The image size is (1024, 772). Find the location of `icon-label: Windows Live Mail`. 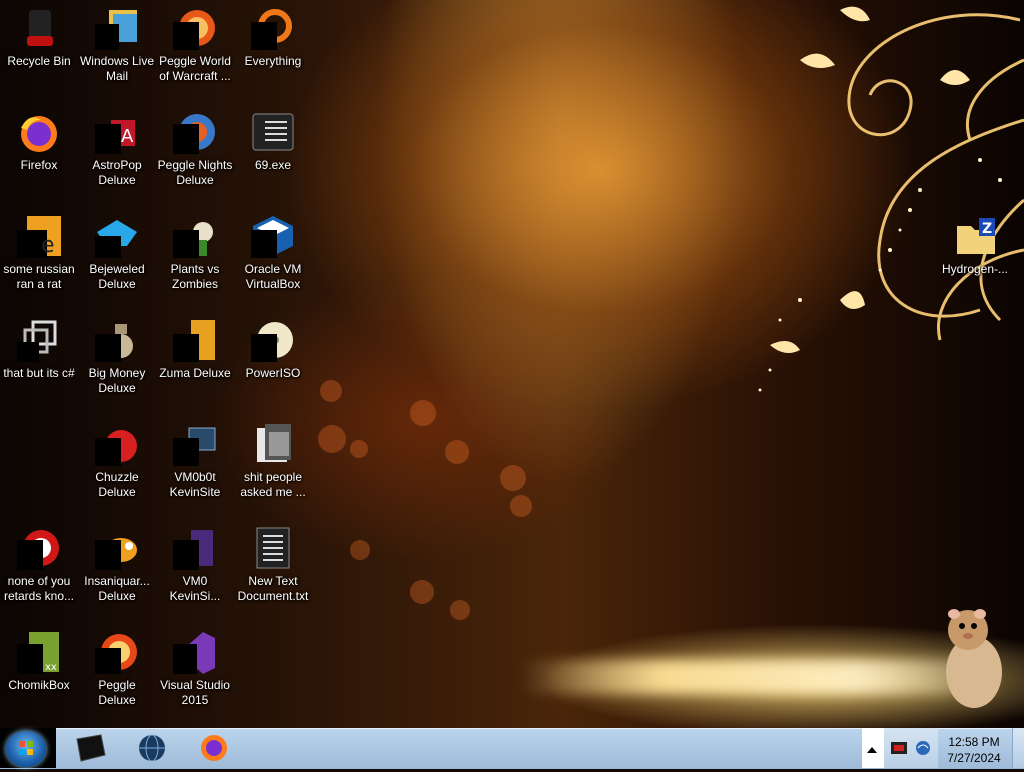

icon-label: Windows Live Mail is located at coordinates (117, 68).